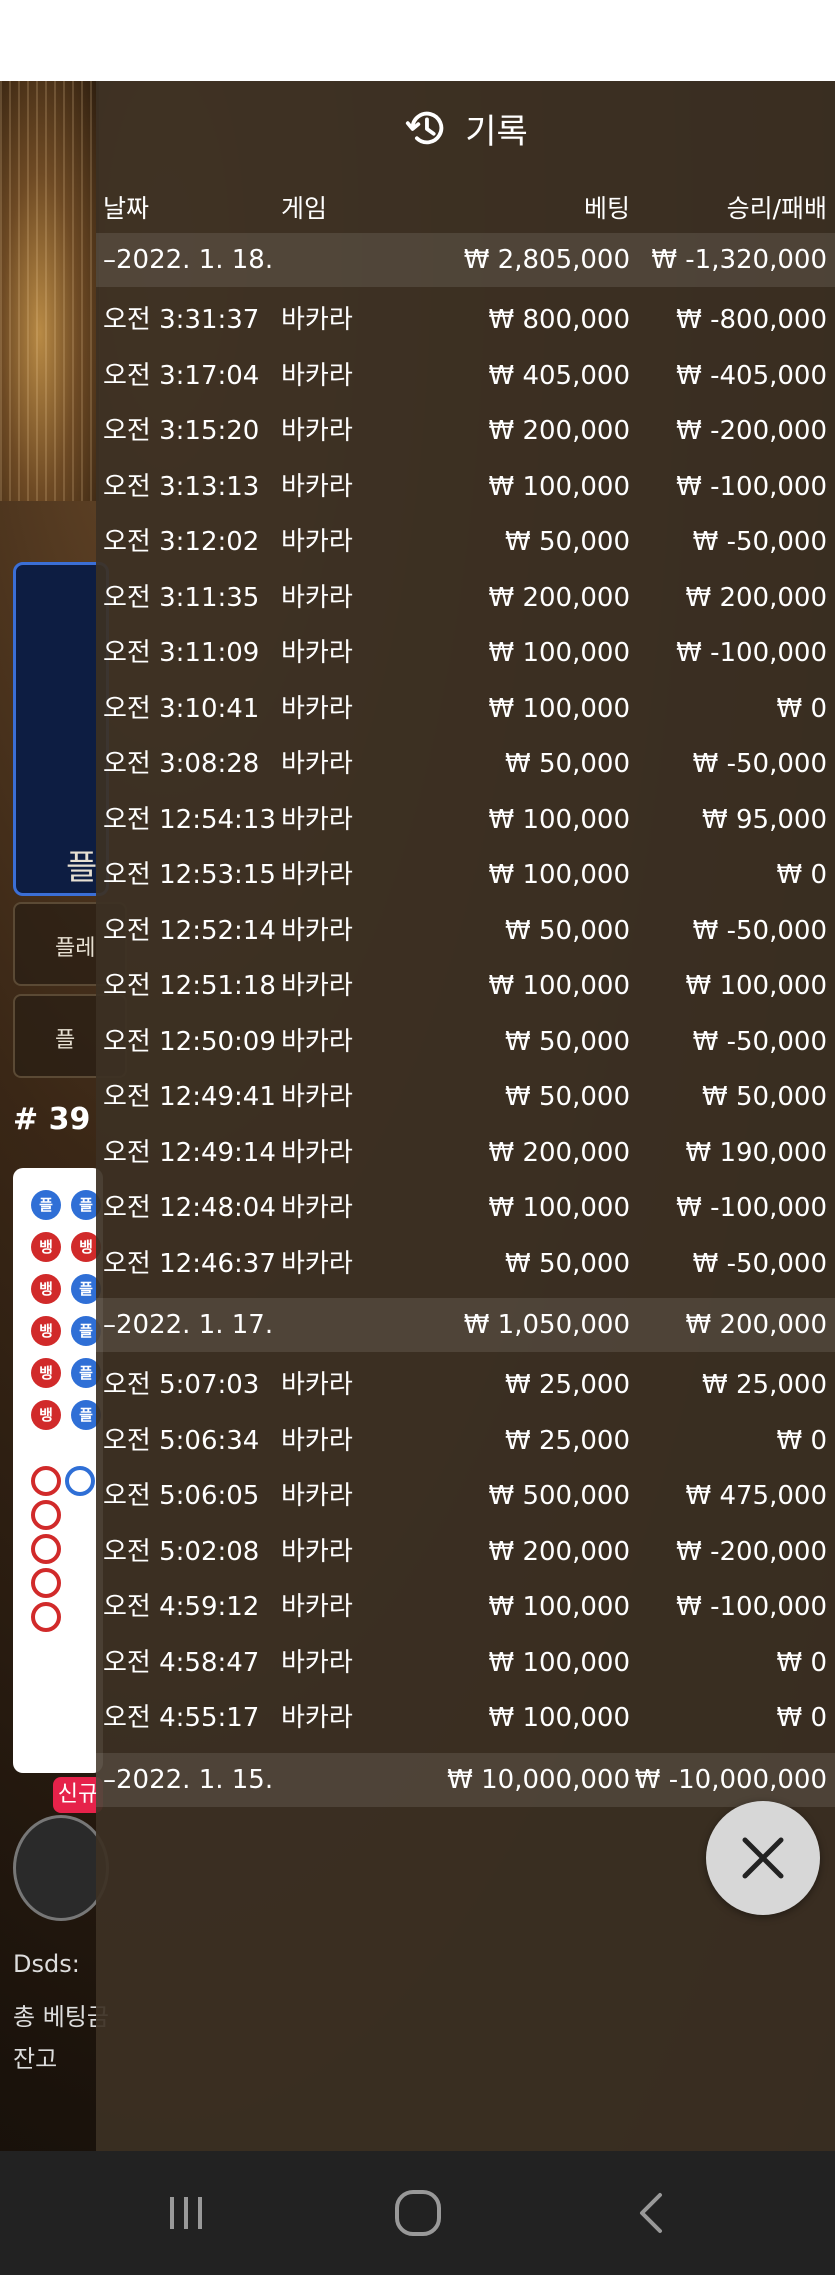 The image size is (835, 2275). Describe the element at coordinates (181, 486) in the screenshot. I see `row-time: 오전 3:13:13` at that location.